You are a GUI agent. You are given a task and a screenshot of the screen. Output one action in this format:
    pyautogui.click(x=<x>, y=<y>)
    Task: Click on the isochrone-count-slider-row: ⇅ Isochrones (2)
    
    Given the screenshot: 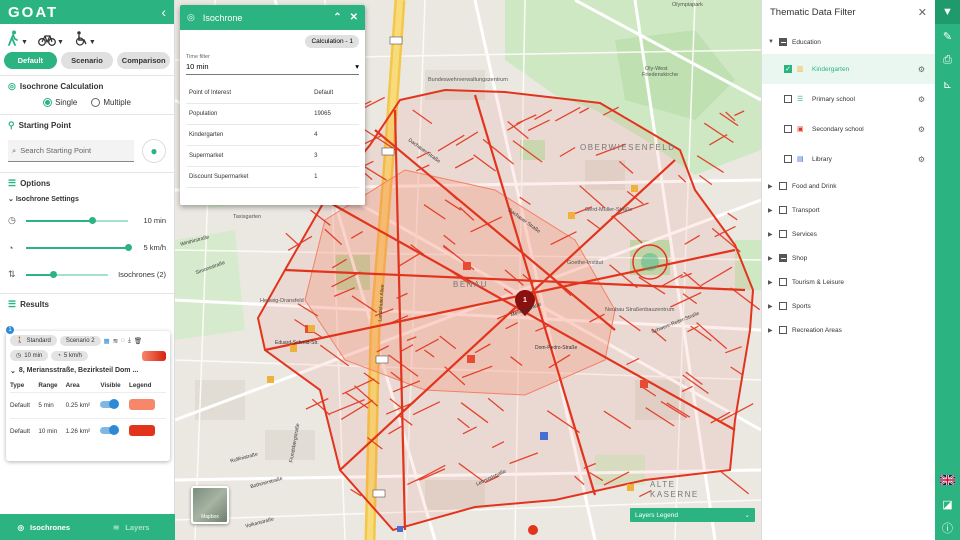 What is the action you would take?
    pyautogui.click(x=87, y=274)
    